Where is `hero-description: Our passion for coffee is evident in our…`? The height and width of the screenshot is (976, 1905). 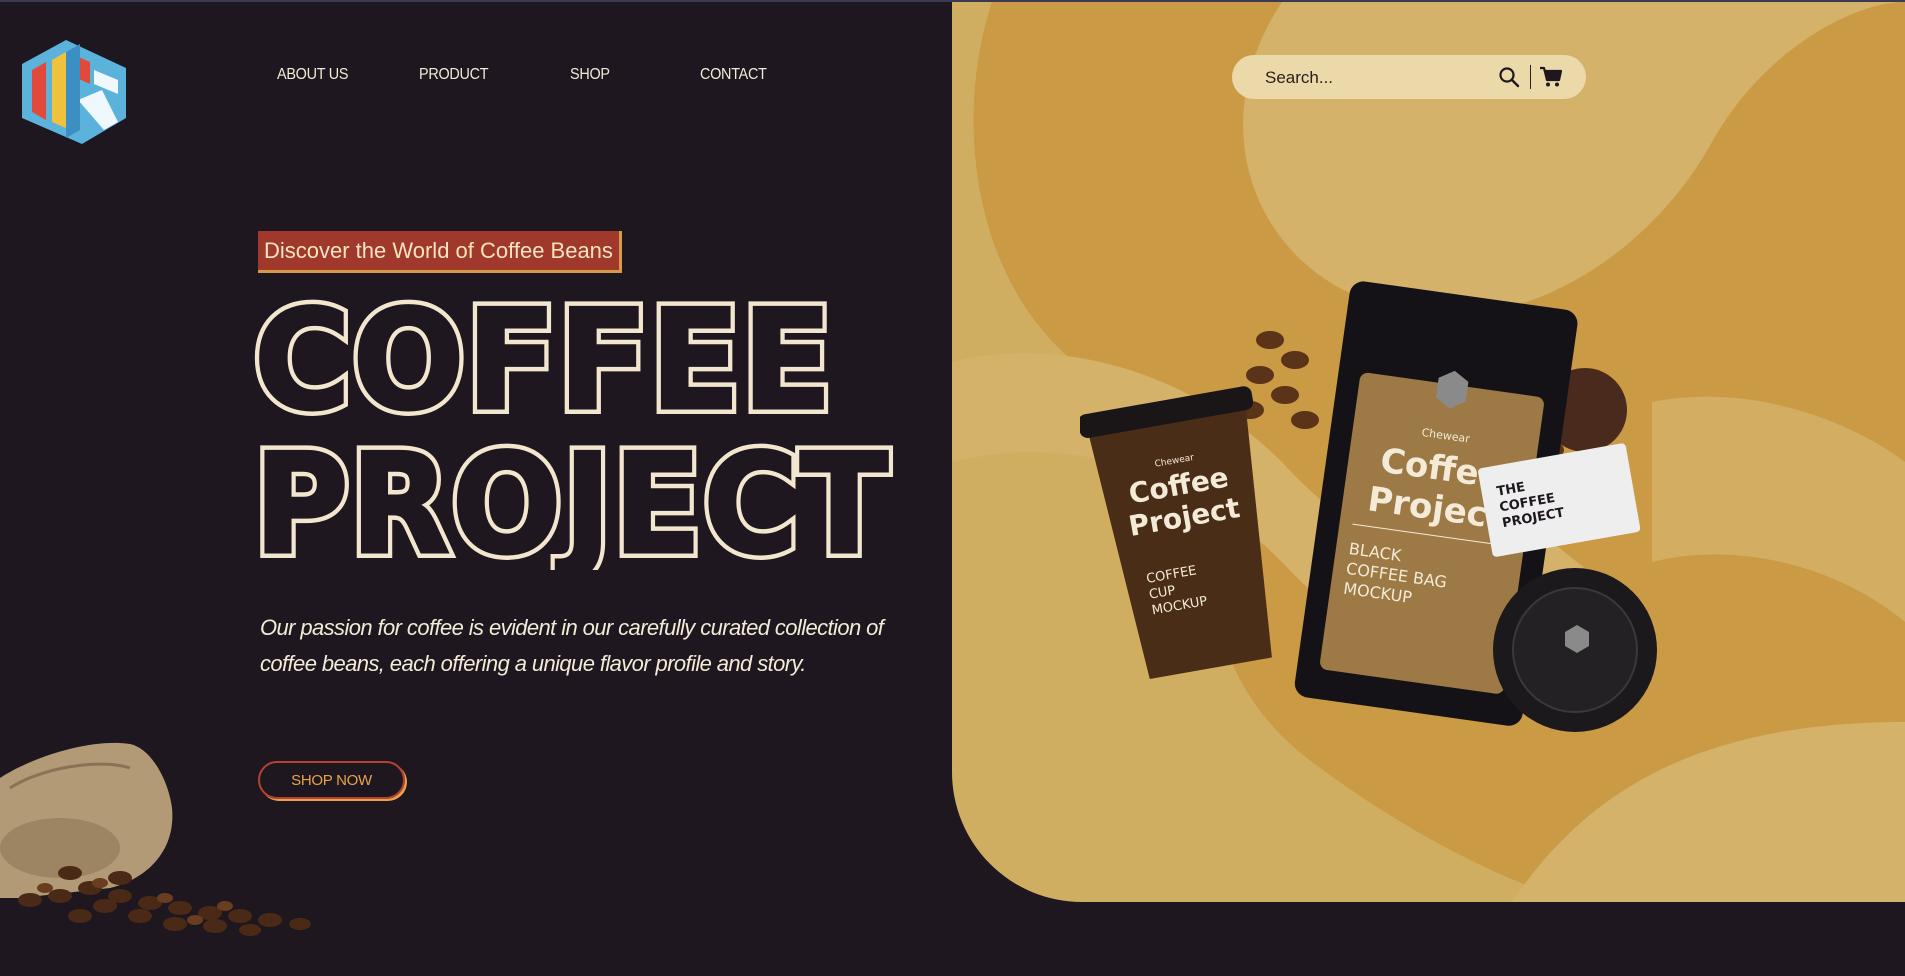
hero-description: Our passion for coffee is evident in our… is located at coordinates (572, 645).